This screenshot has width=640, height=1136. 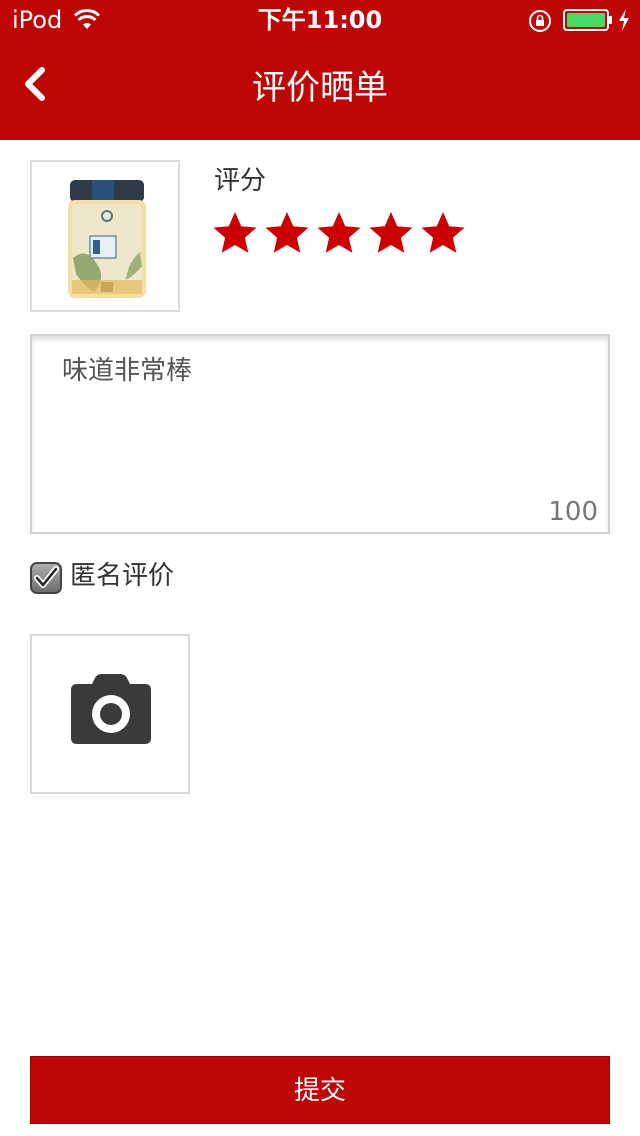 What do you see at coordinates (573, 512) in the screenshot?
I see `char-count: 100` at bounding box center [573, 512].